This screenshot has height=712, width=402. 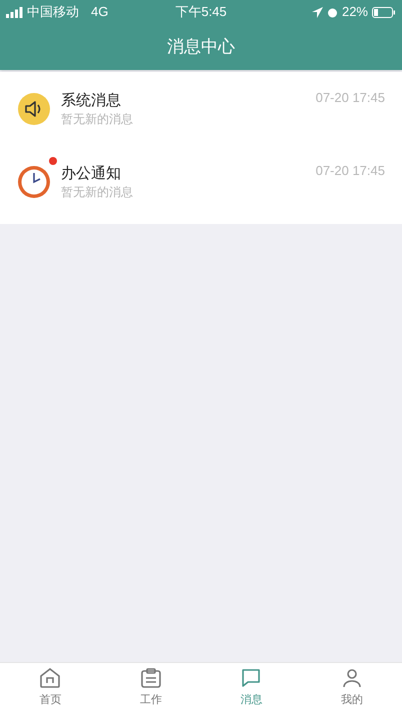 What do you see at coordinates (201, 12) in the screenshot?
I see `status-time: 下午5:45` at bounding box center [201, 12].